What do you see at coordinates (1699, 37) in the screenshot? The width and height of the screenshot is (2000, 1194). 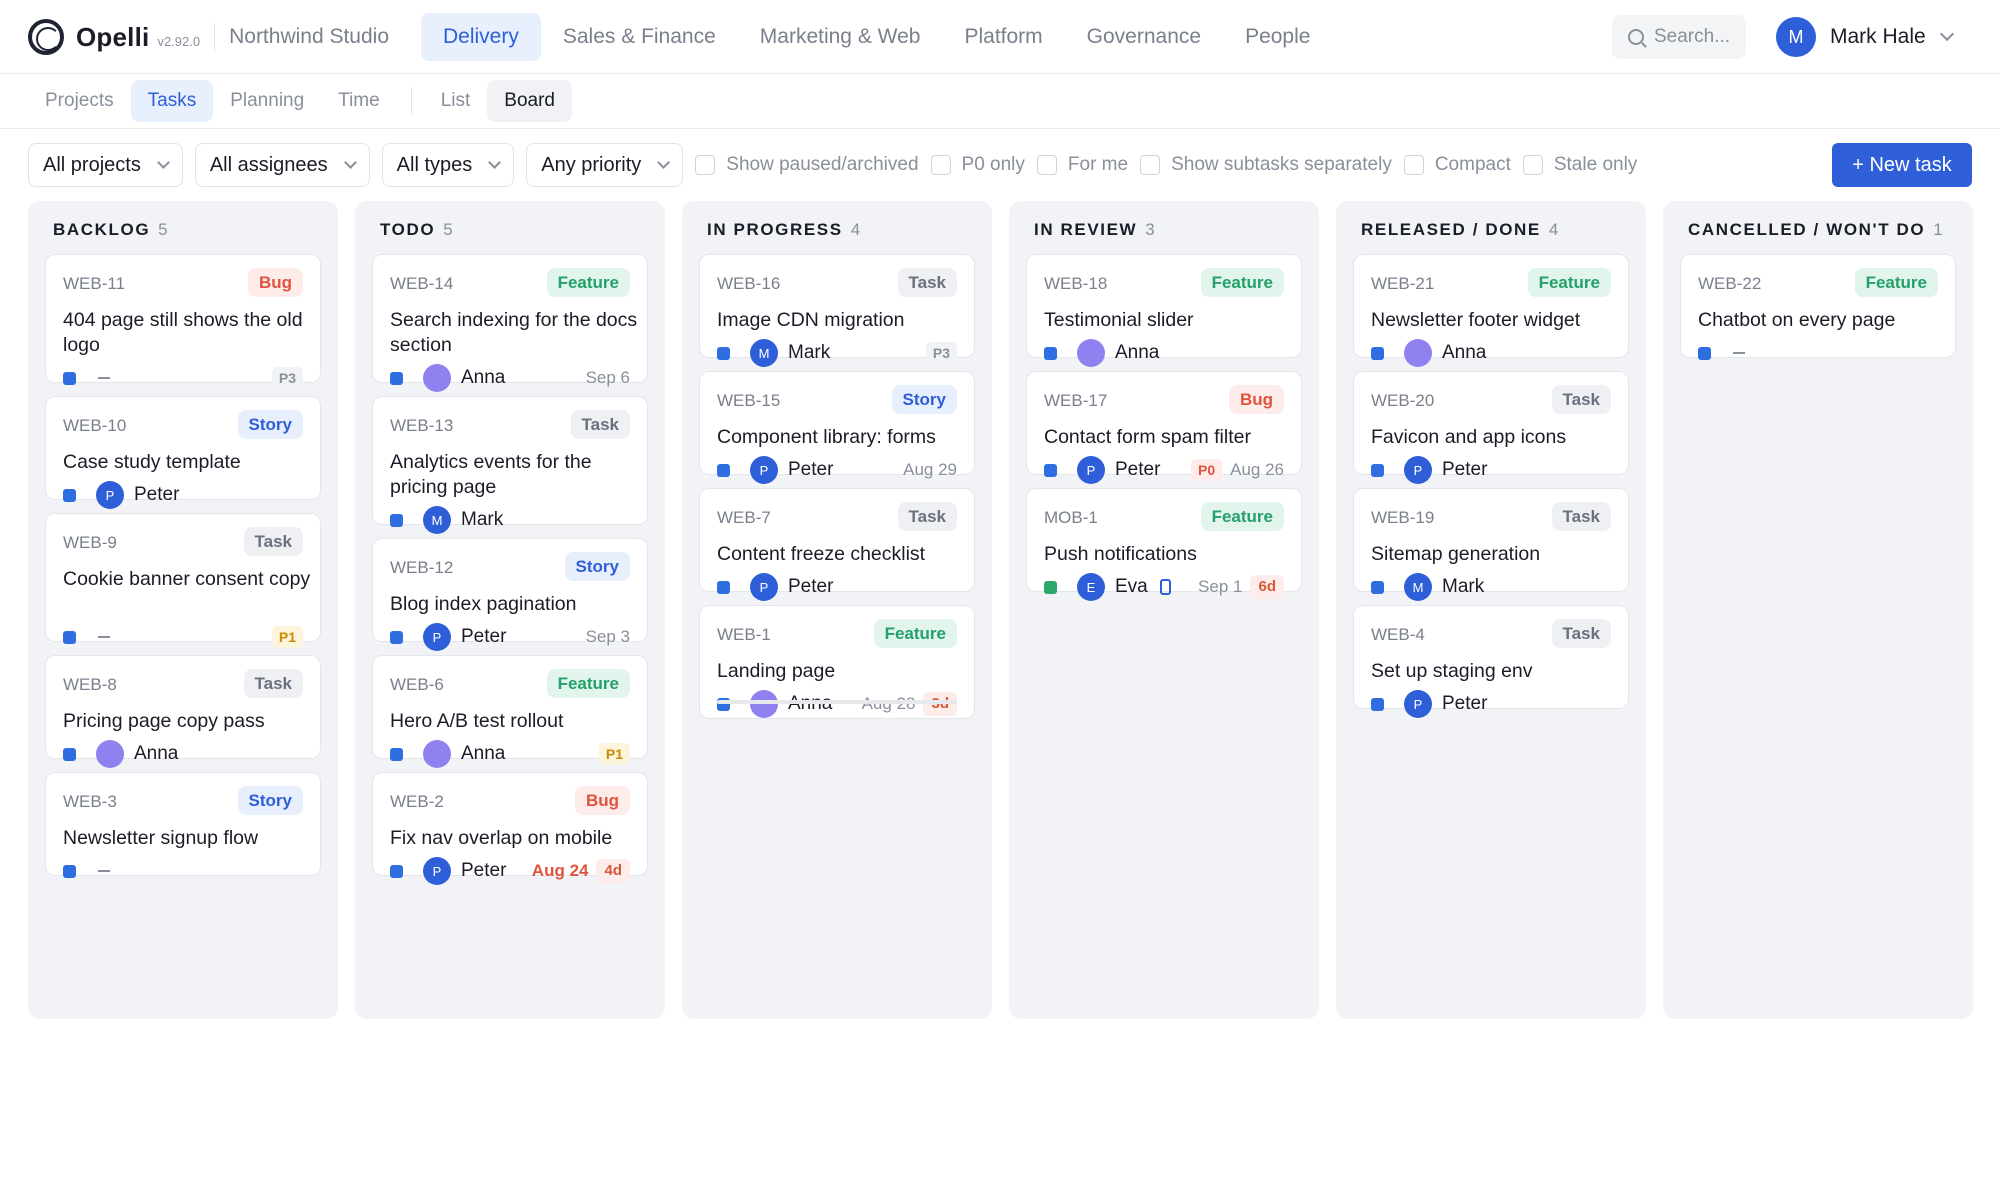 I see `search-input` at bounding box center [1699, 37].